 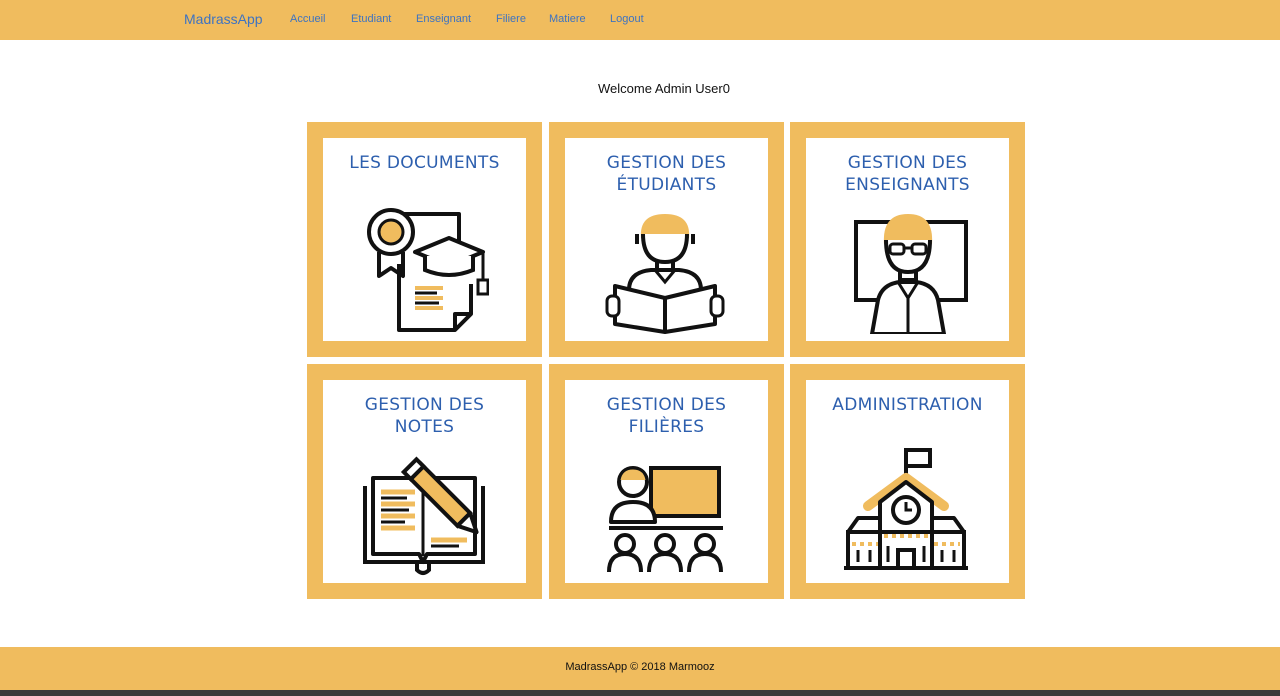 I want to click on tile-title-line2: ÉTUDIANTS, so click(x=666, y=185).